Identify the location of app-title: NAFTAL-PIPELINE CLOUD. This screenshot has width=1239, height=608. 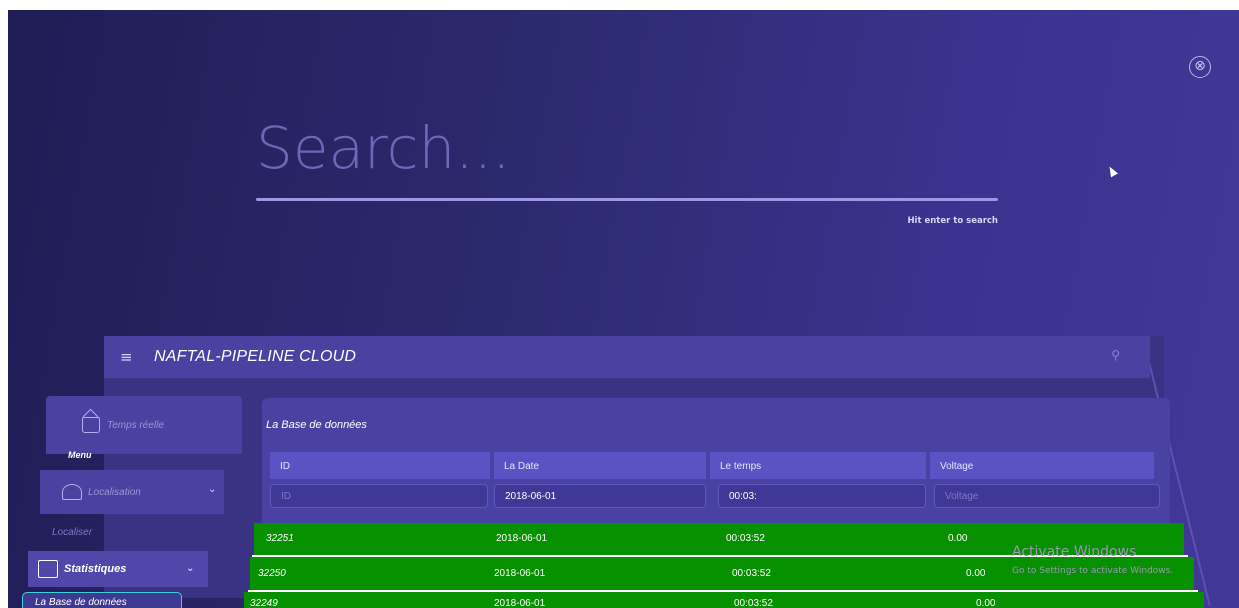
(255, 356).